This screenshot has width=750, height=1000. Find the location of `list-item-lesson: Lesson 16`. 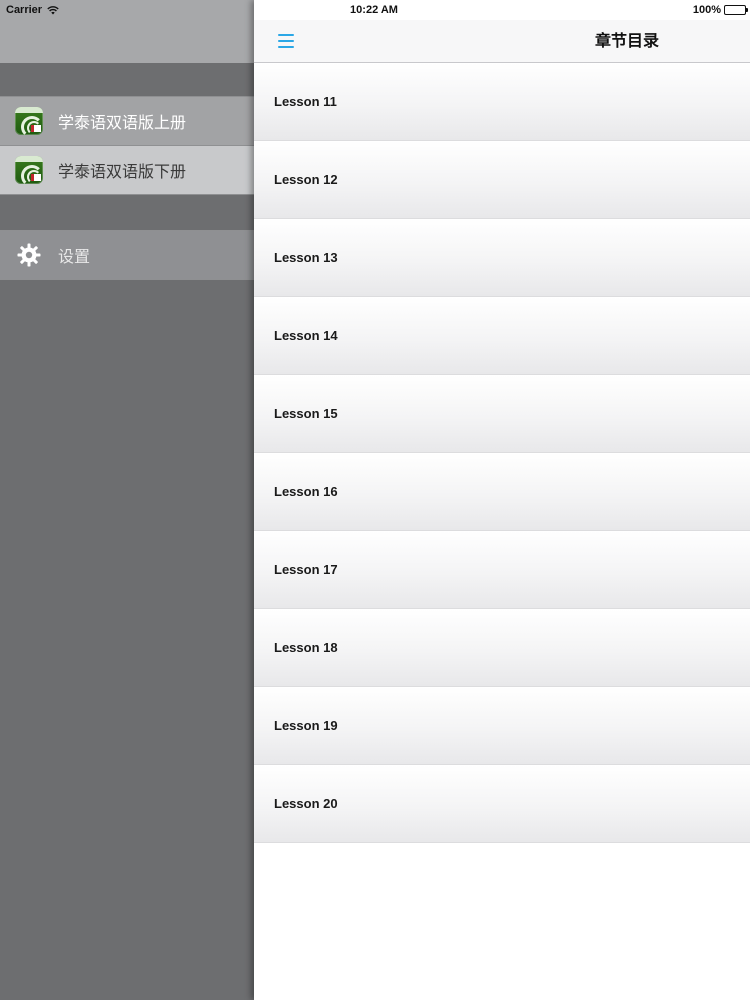

list-item-lesson: Lesson 16 is located at coordinates (502, 492).